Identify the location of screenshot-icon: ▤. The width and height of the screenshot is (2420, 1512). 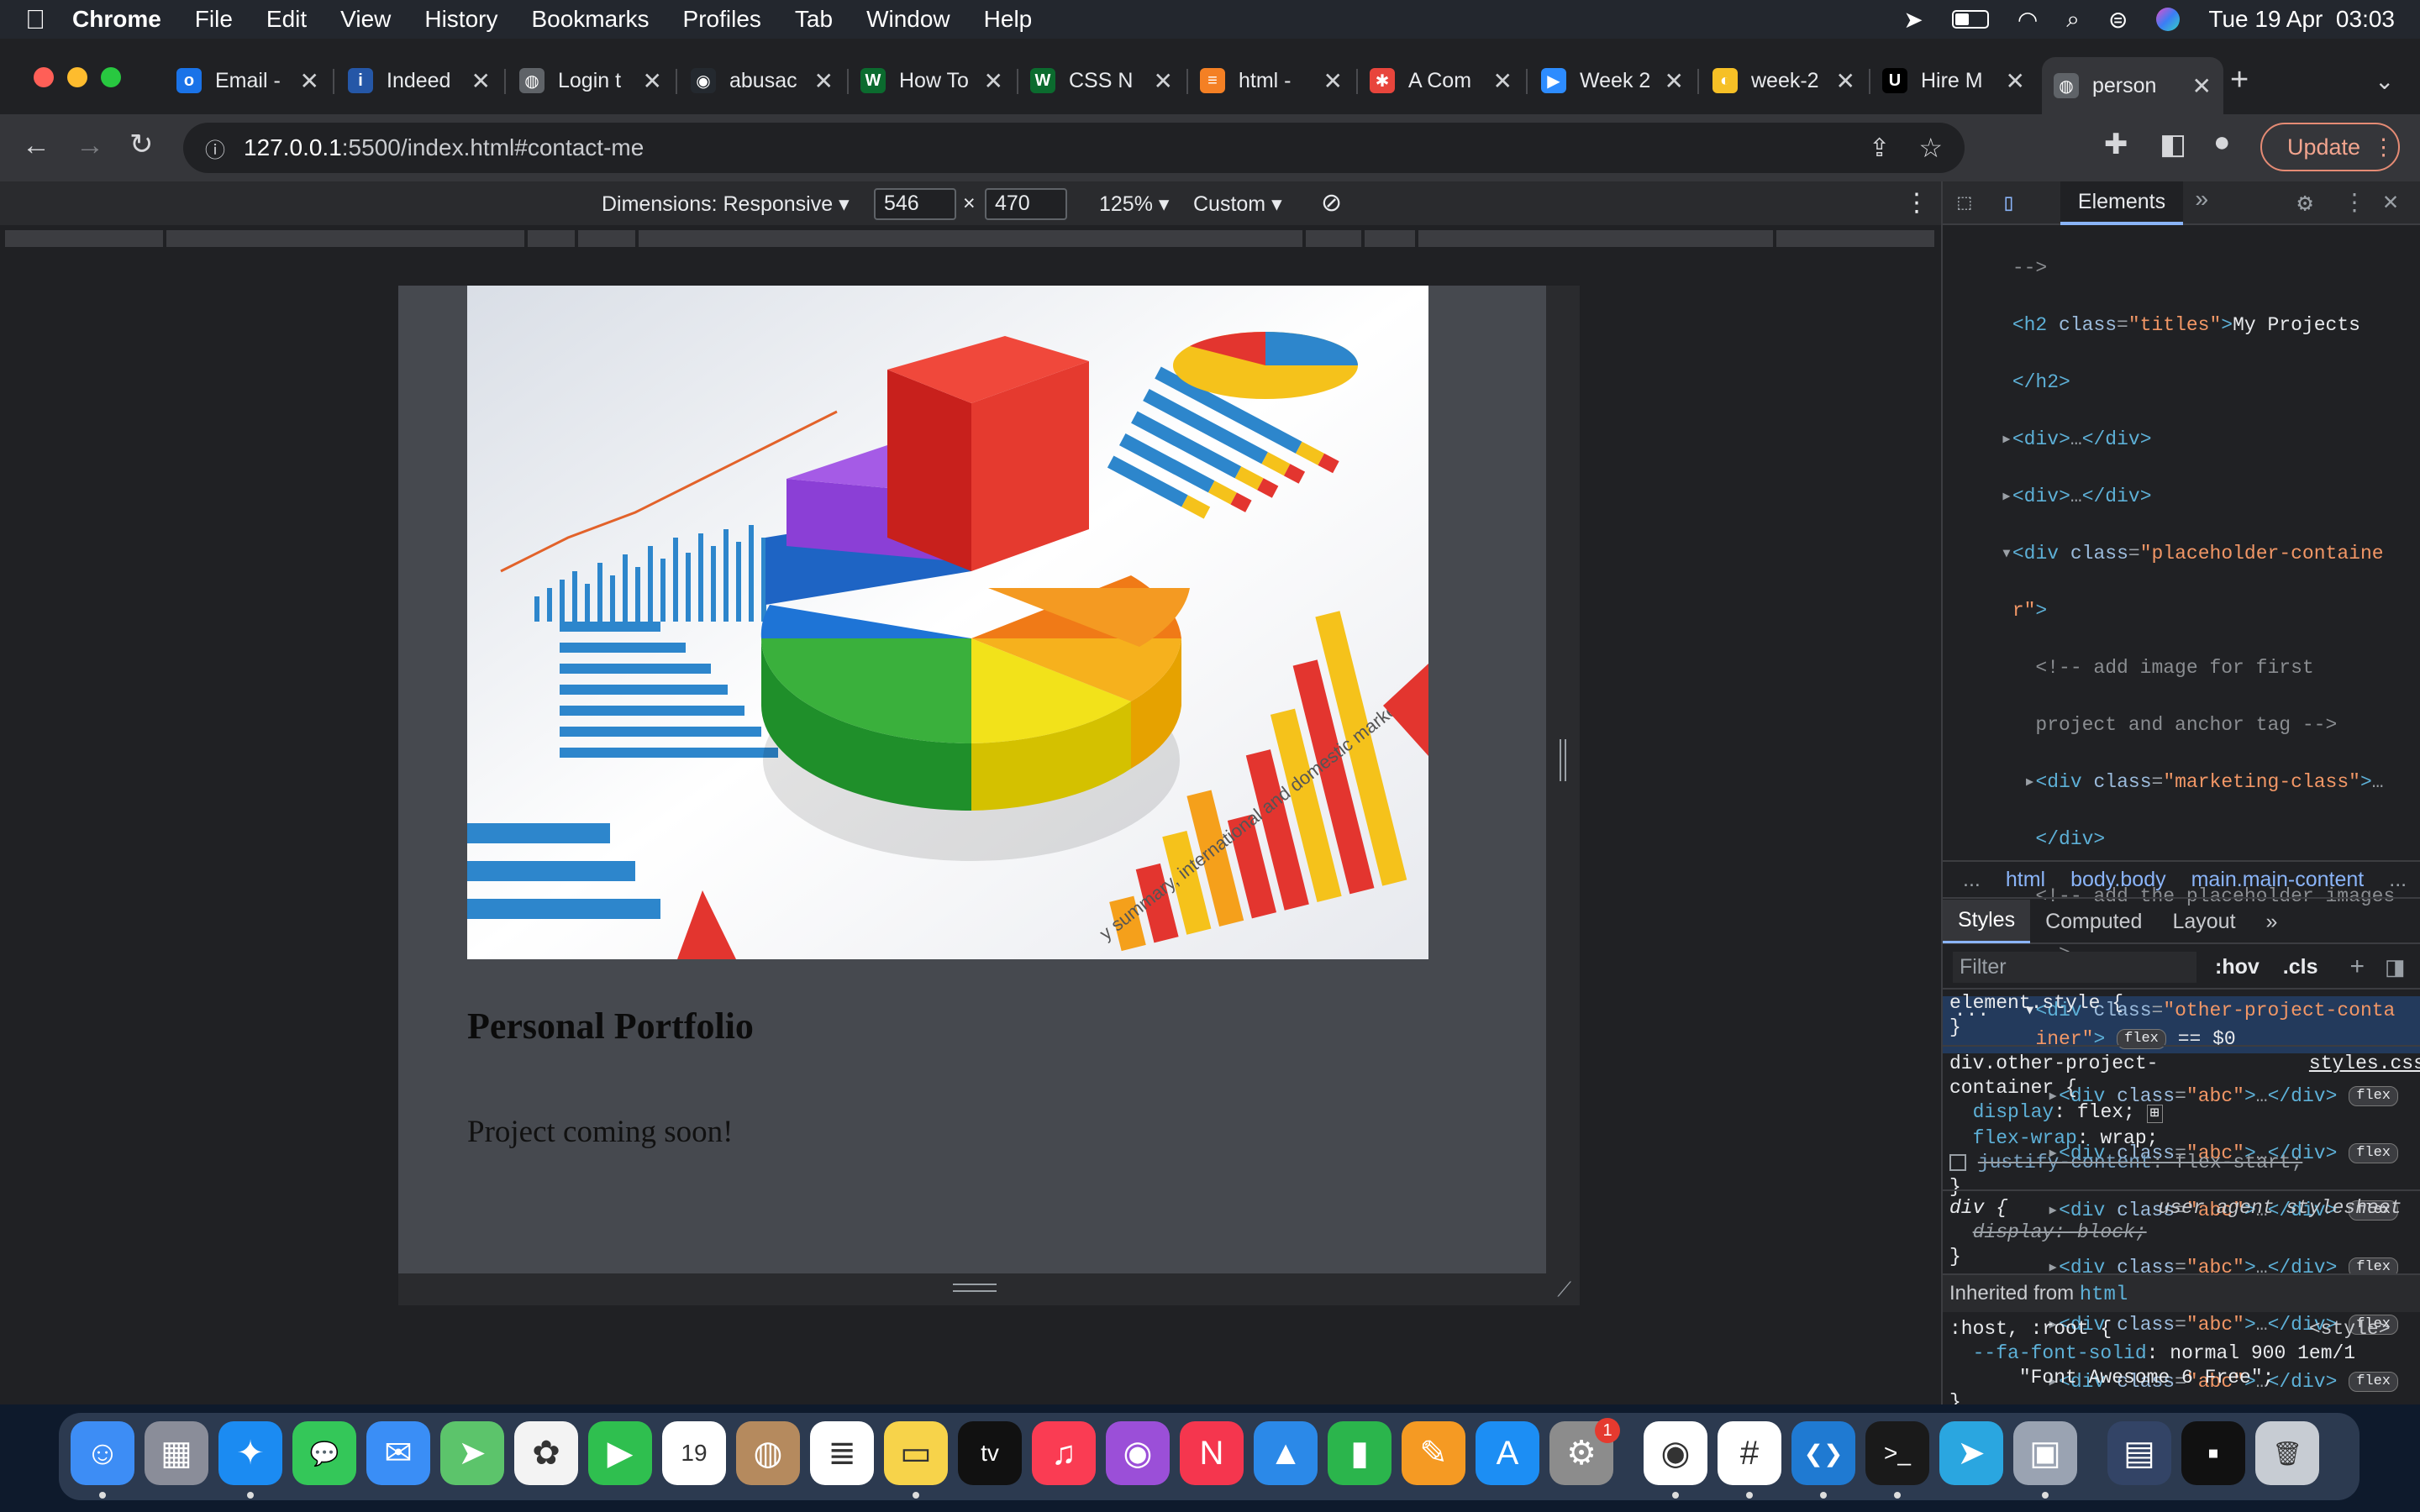
(2139, 1453).